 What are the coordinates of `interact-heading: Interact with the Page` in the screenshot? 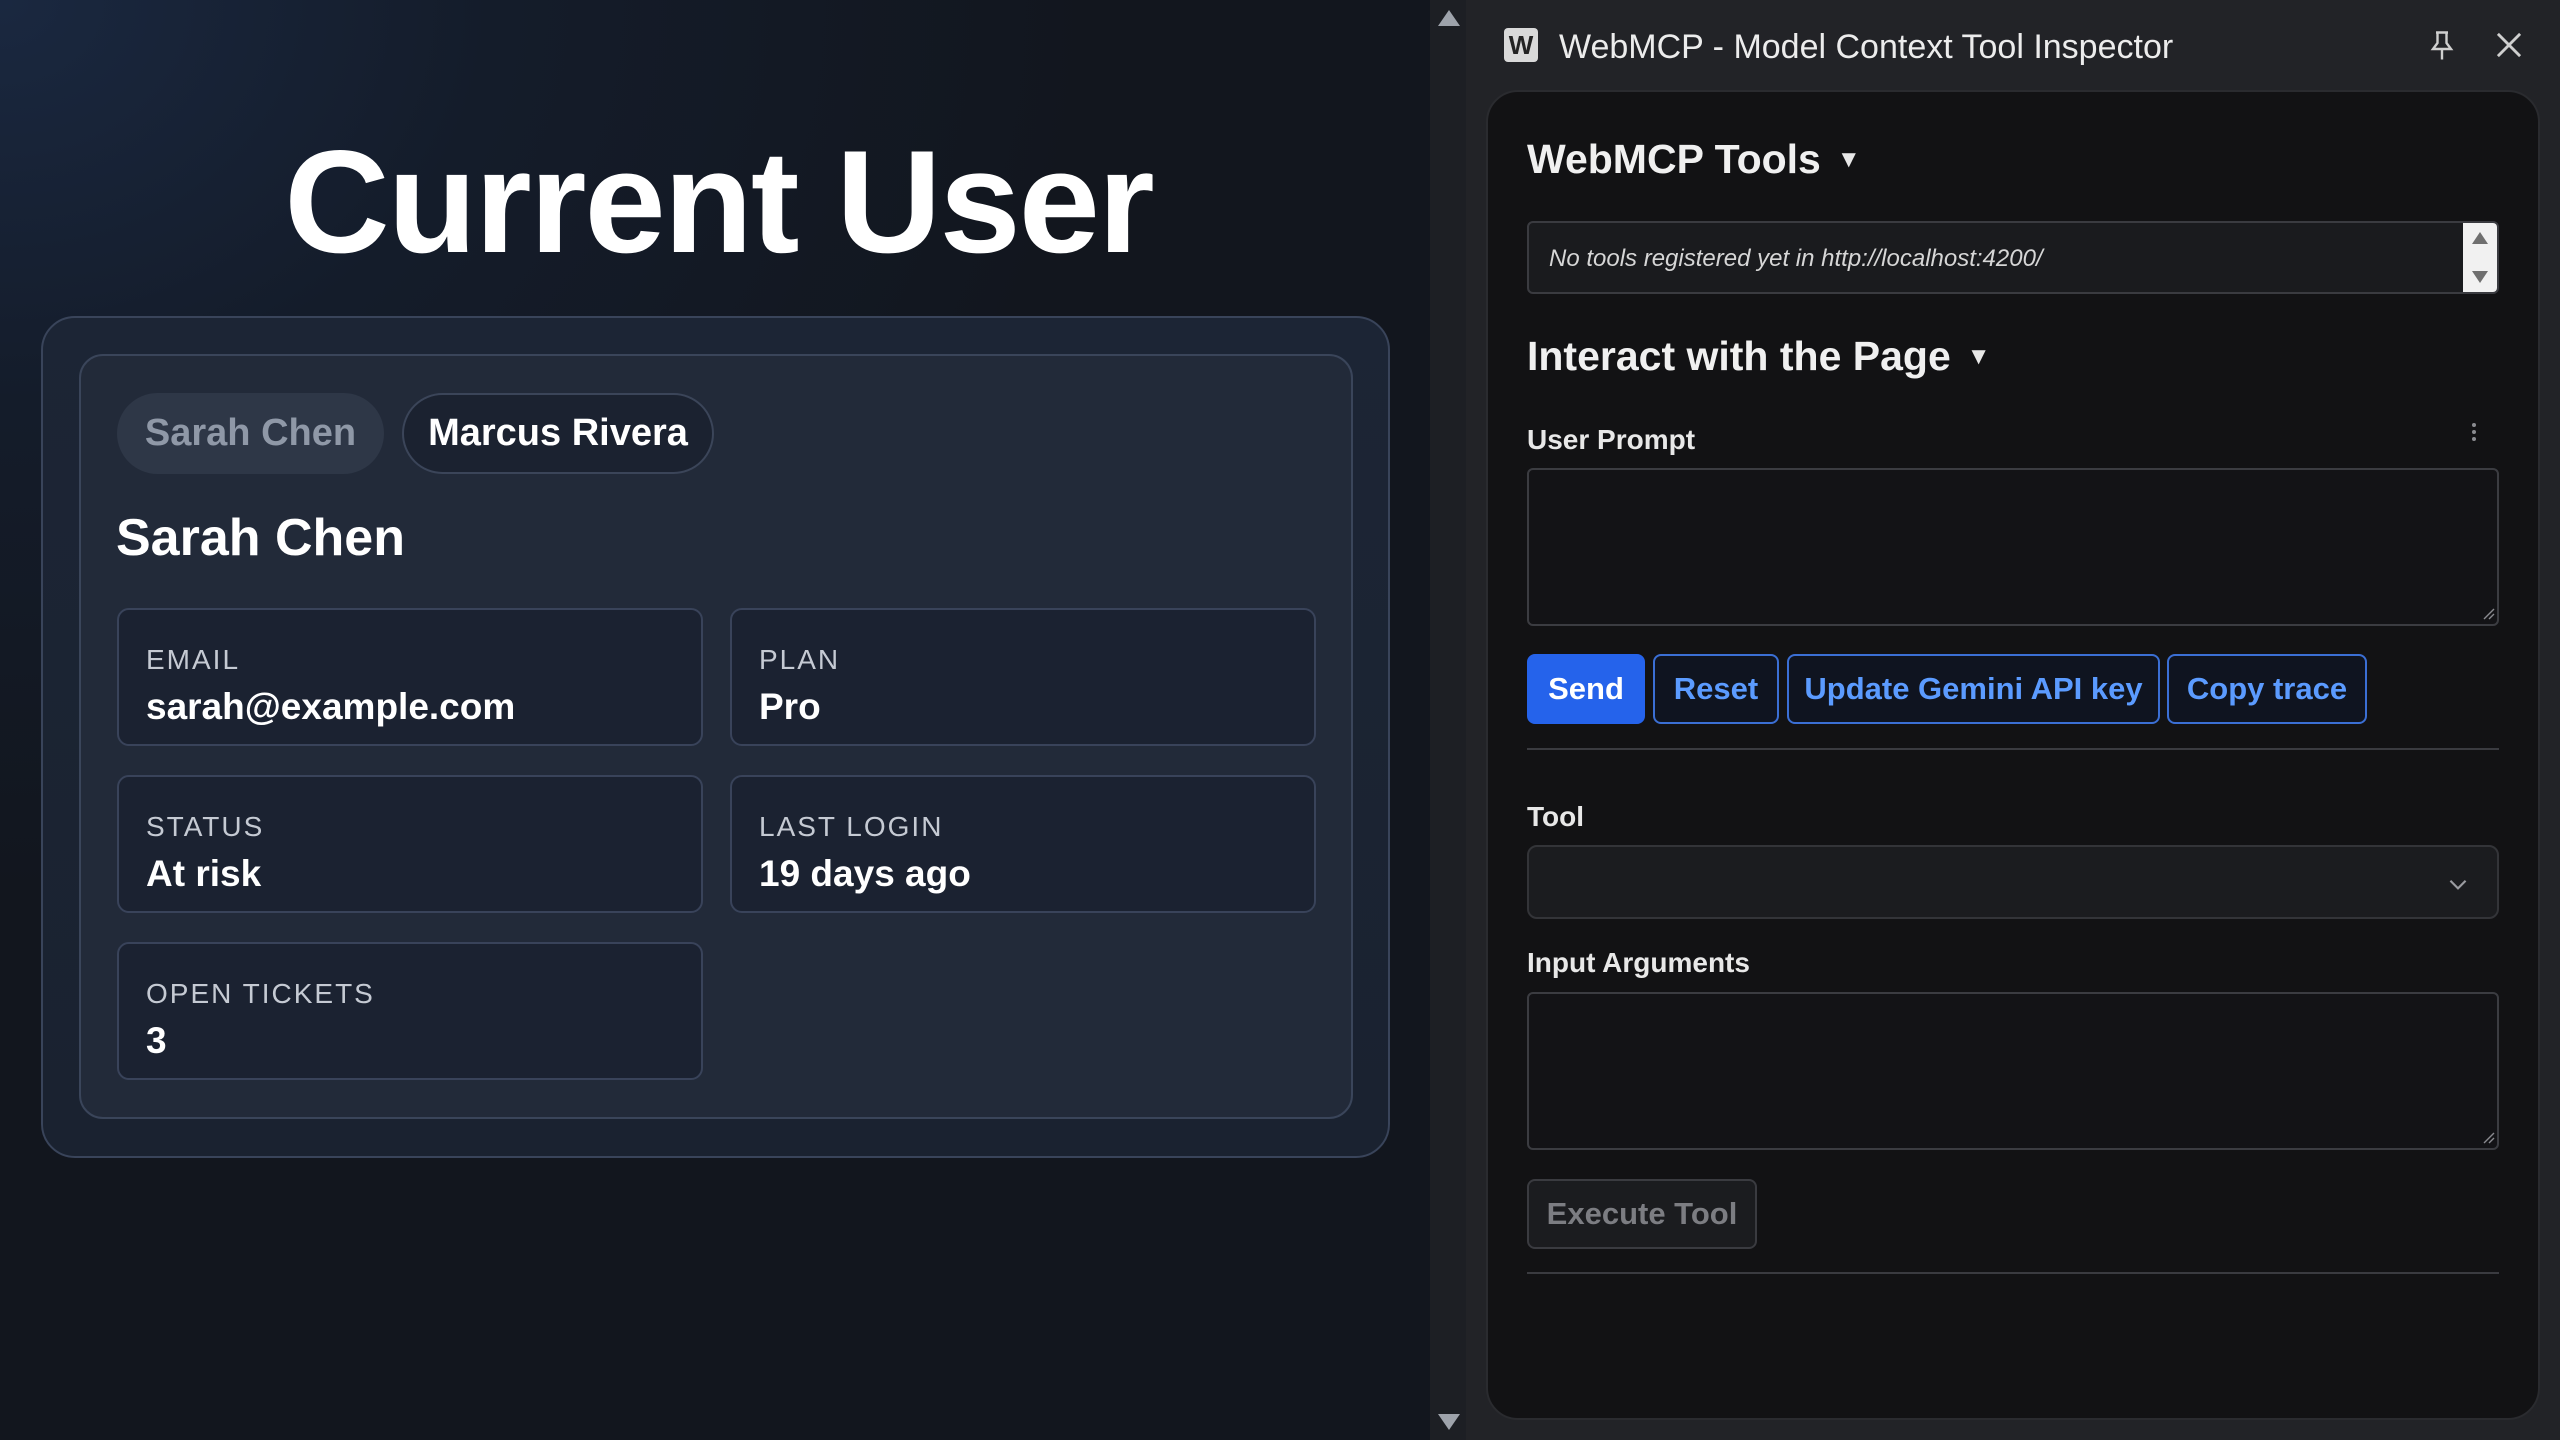 It's located at (1739, 356).